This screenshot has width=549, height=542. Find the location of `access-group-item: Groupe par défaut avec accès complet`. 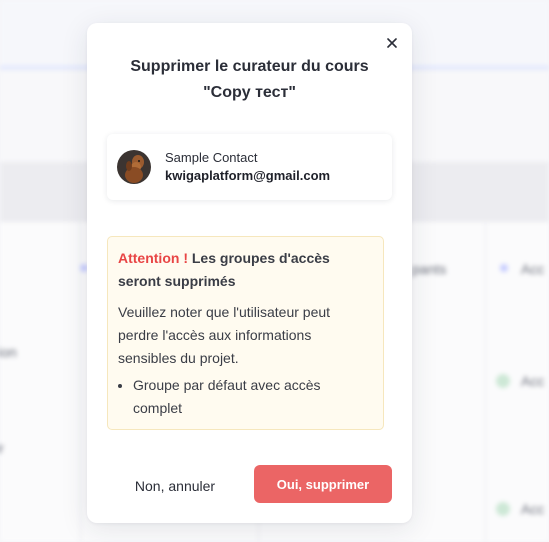

access-group-item: Groupe par défaut avec accès complet is located at coordinates (252, 397).